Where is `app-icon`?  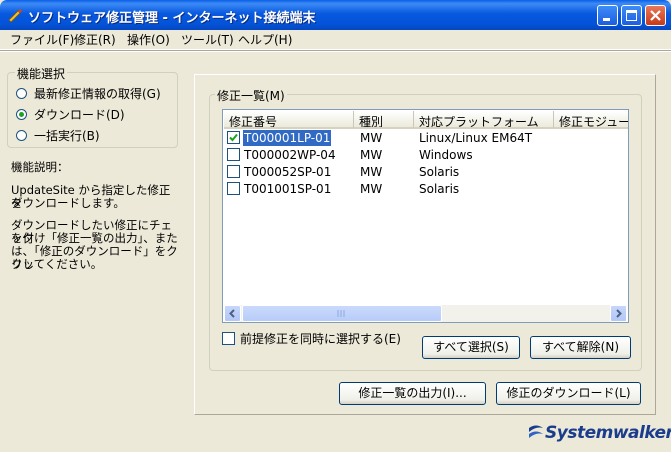 app-icon is located at coordinates (15, 15).